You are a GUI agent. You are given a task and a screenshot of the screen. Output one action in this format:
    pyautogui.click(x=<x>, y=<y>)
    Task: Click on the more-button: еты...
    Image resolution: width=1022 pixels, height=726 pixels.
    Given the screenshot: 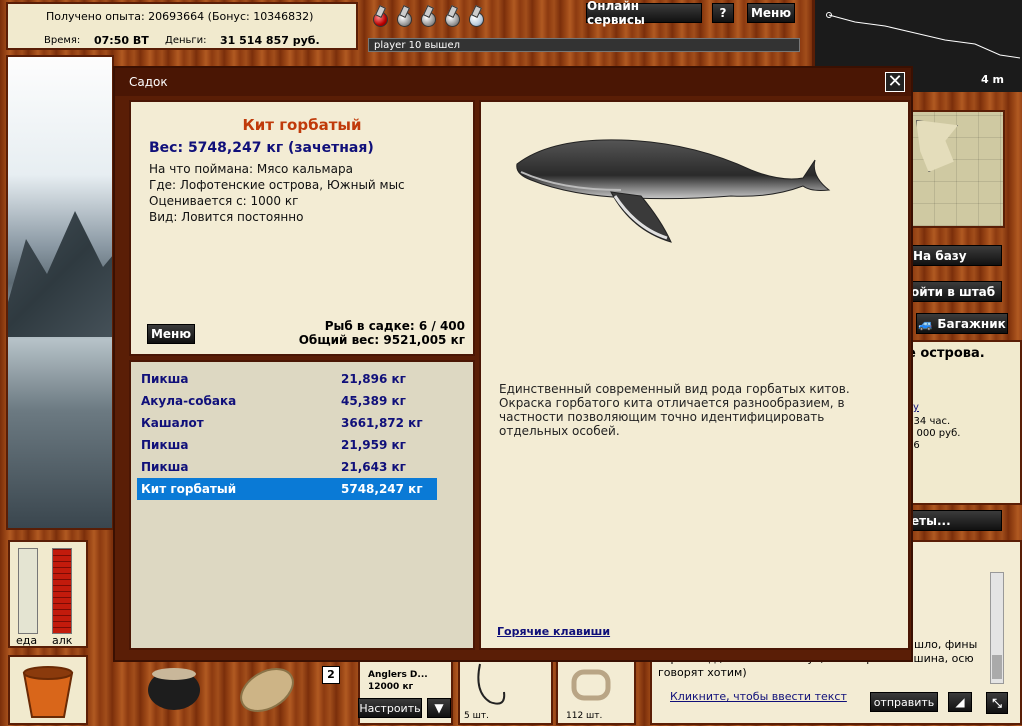 What is the action you would take?
    pyautogui.click(x=955, y=520)
    